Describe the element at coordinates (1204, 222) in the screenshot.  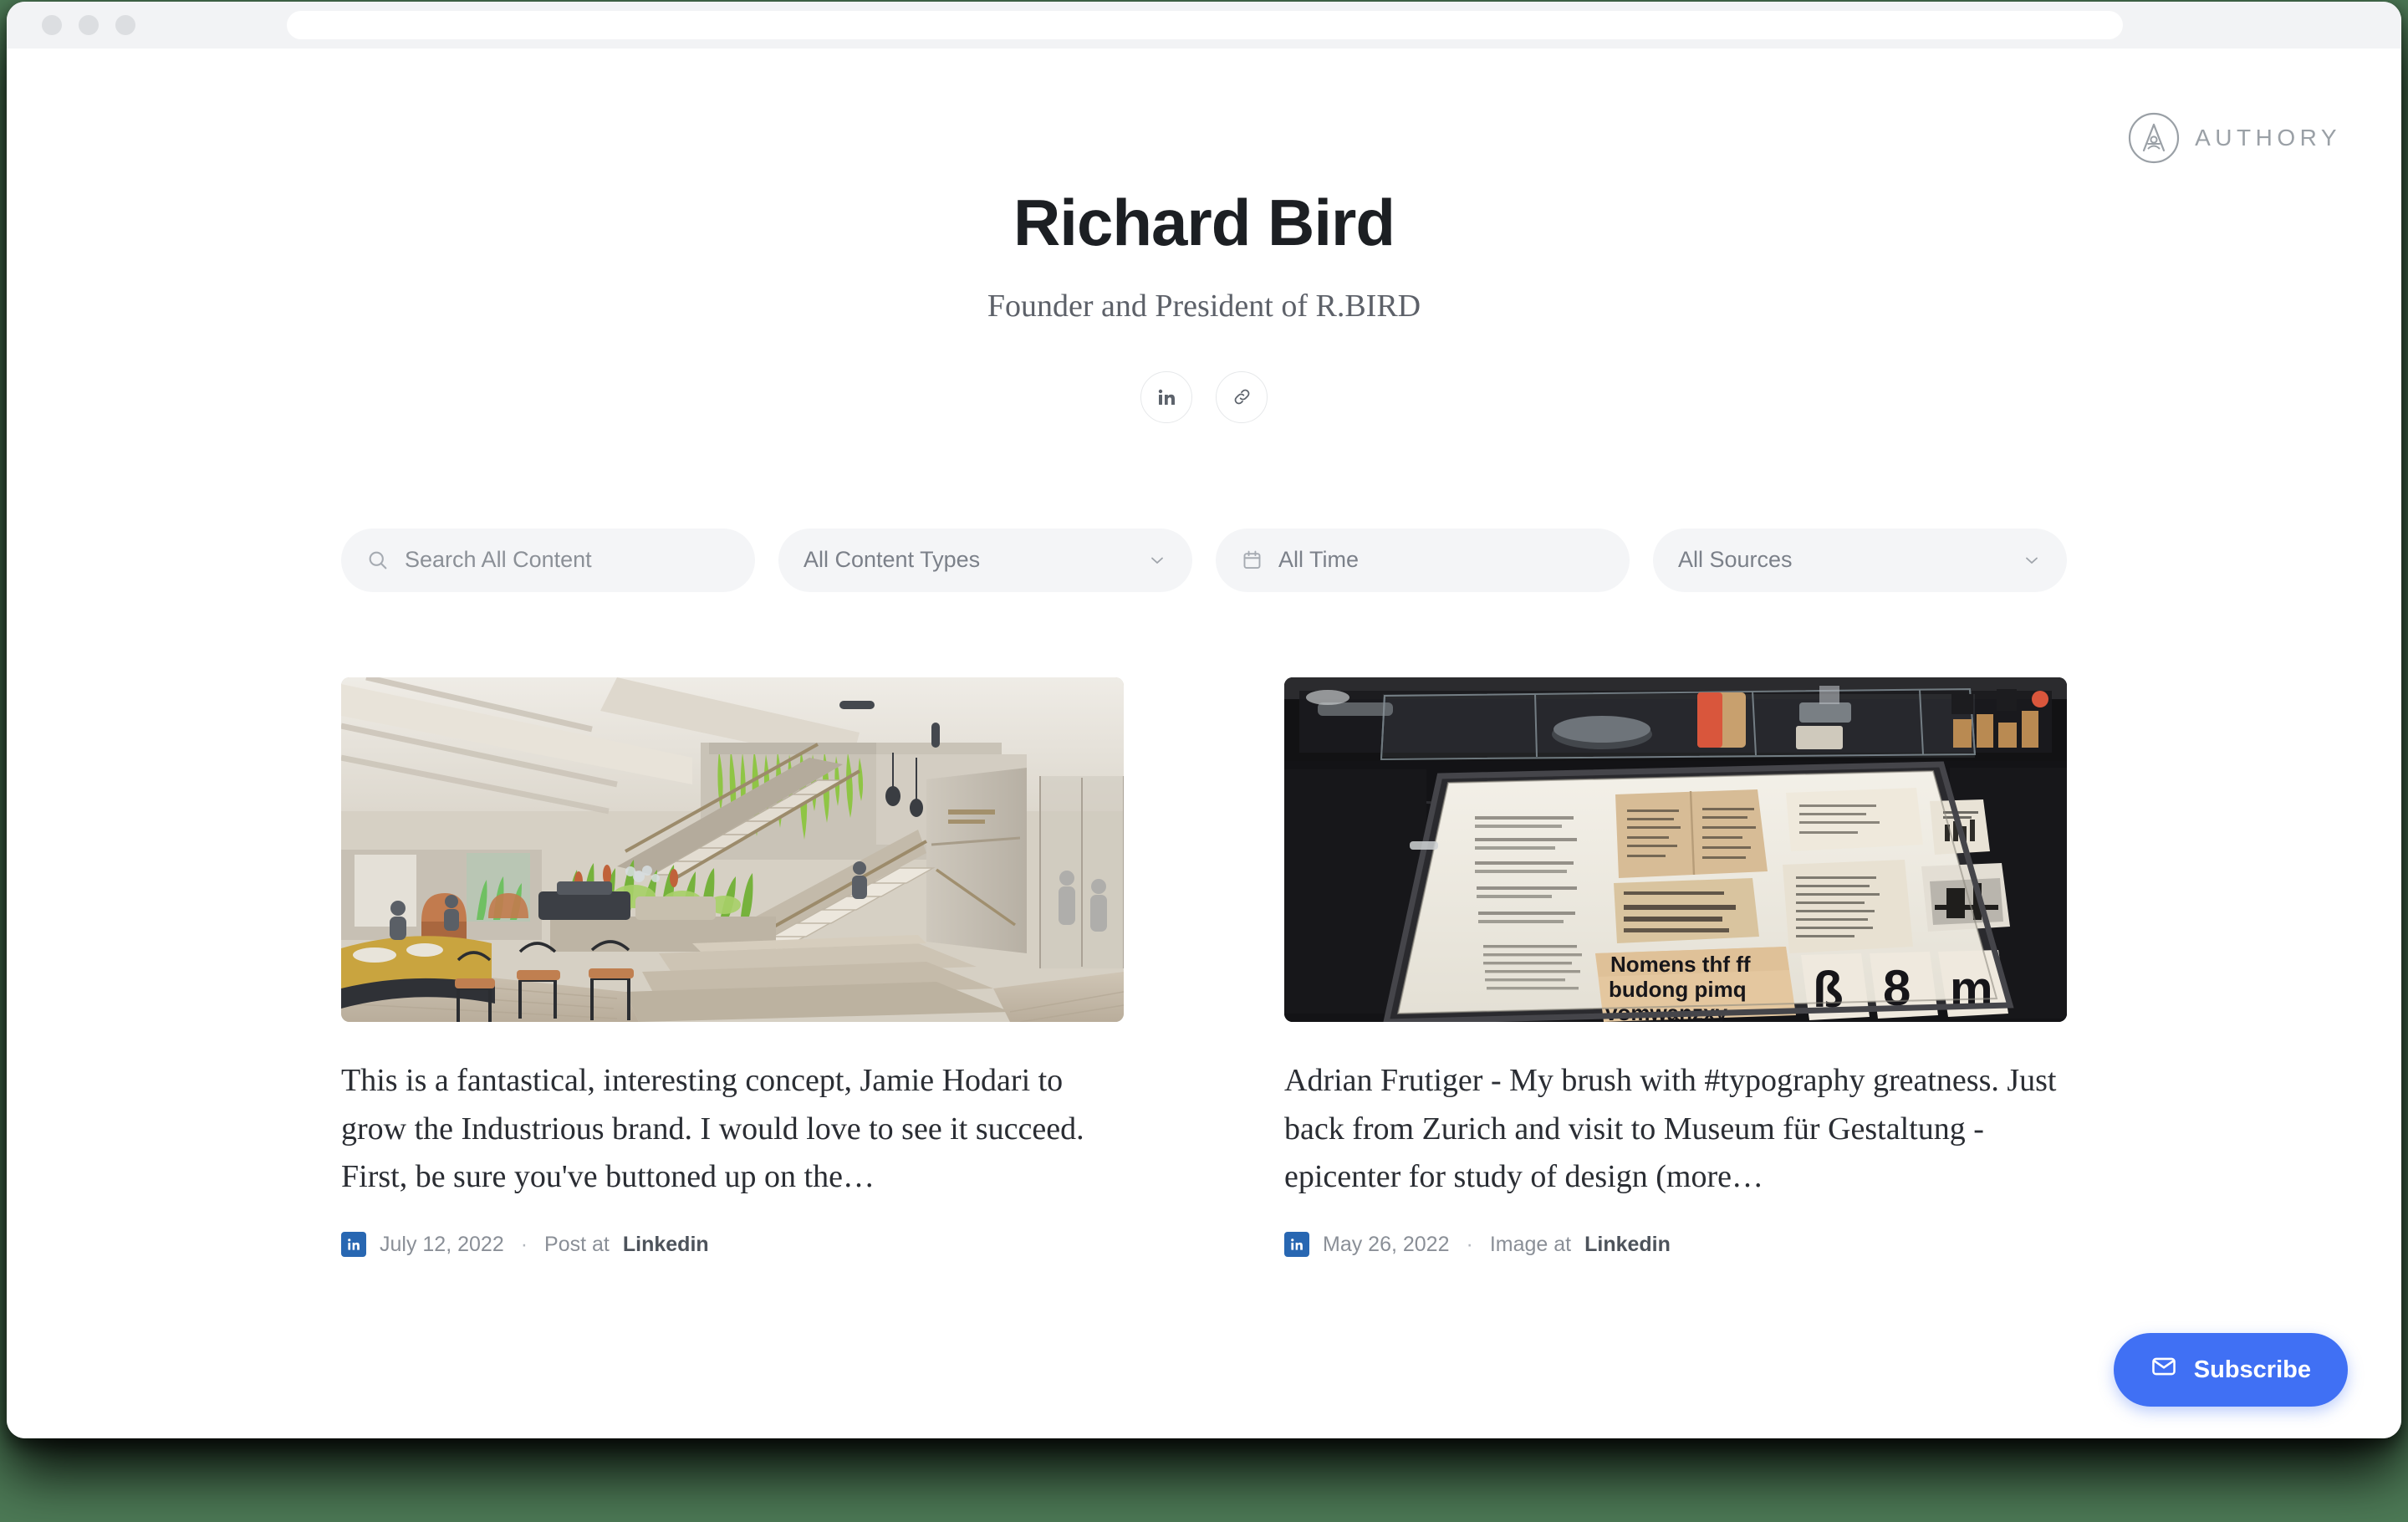
I see `page-title: Richard Bird` at that location.